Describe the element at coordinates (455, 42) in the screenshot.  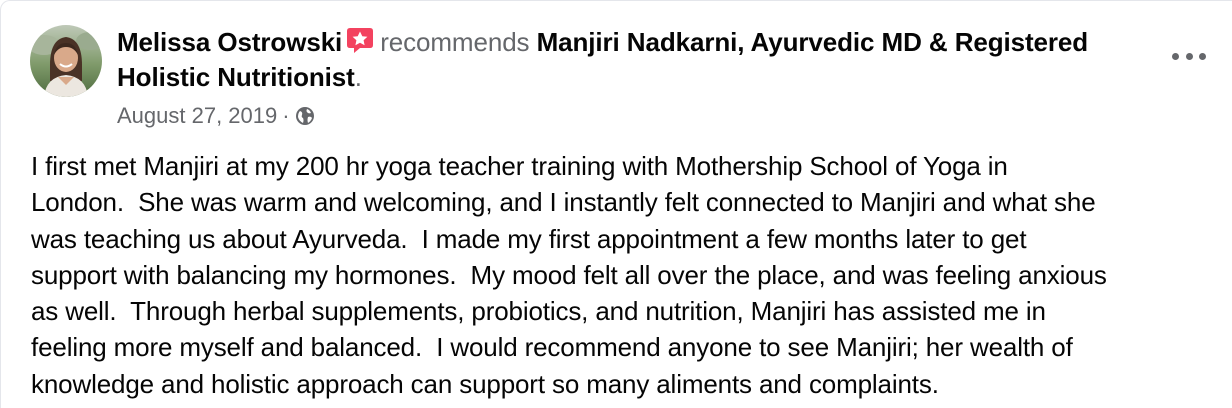
I see `action-text: recommends` at that location.